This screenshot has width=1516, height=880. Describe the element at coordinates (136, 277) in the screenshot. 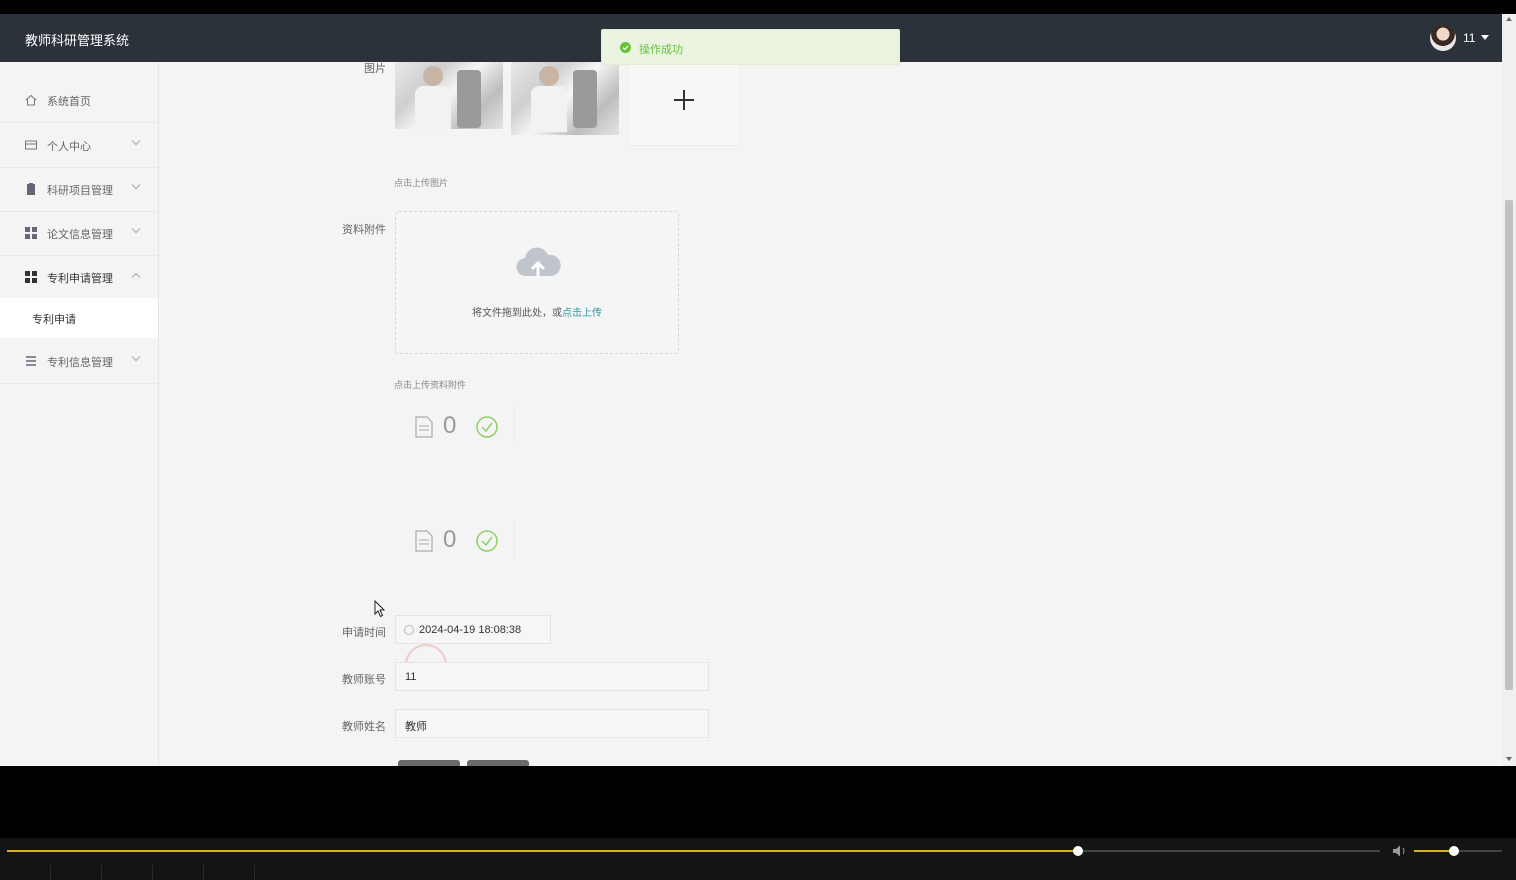

I see `chevron-up-icon` at that location.